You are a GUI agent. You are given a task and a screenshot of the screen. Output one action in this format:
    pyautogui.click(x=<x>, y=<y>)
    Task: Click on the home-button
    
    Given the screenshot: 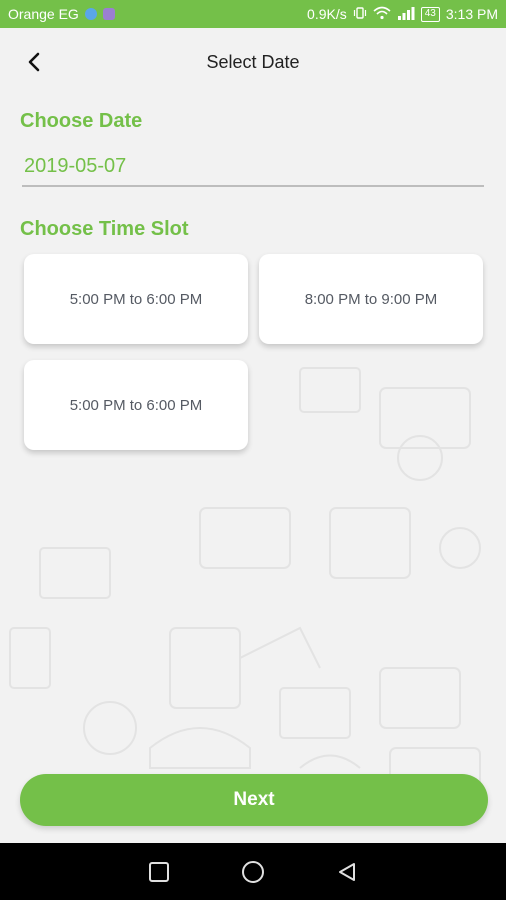 What is the action you would take?
    pyautogui.click(x=253, y=872)
    